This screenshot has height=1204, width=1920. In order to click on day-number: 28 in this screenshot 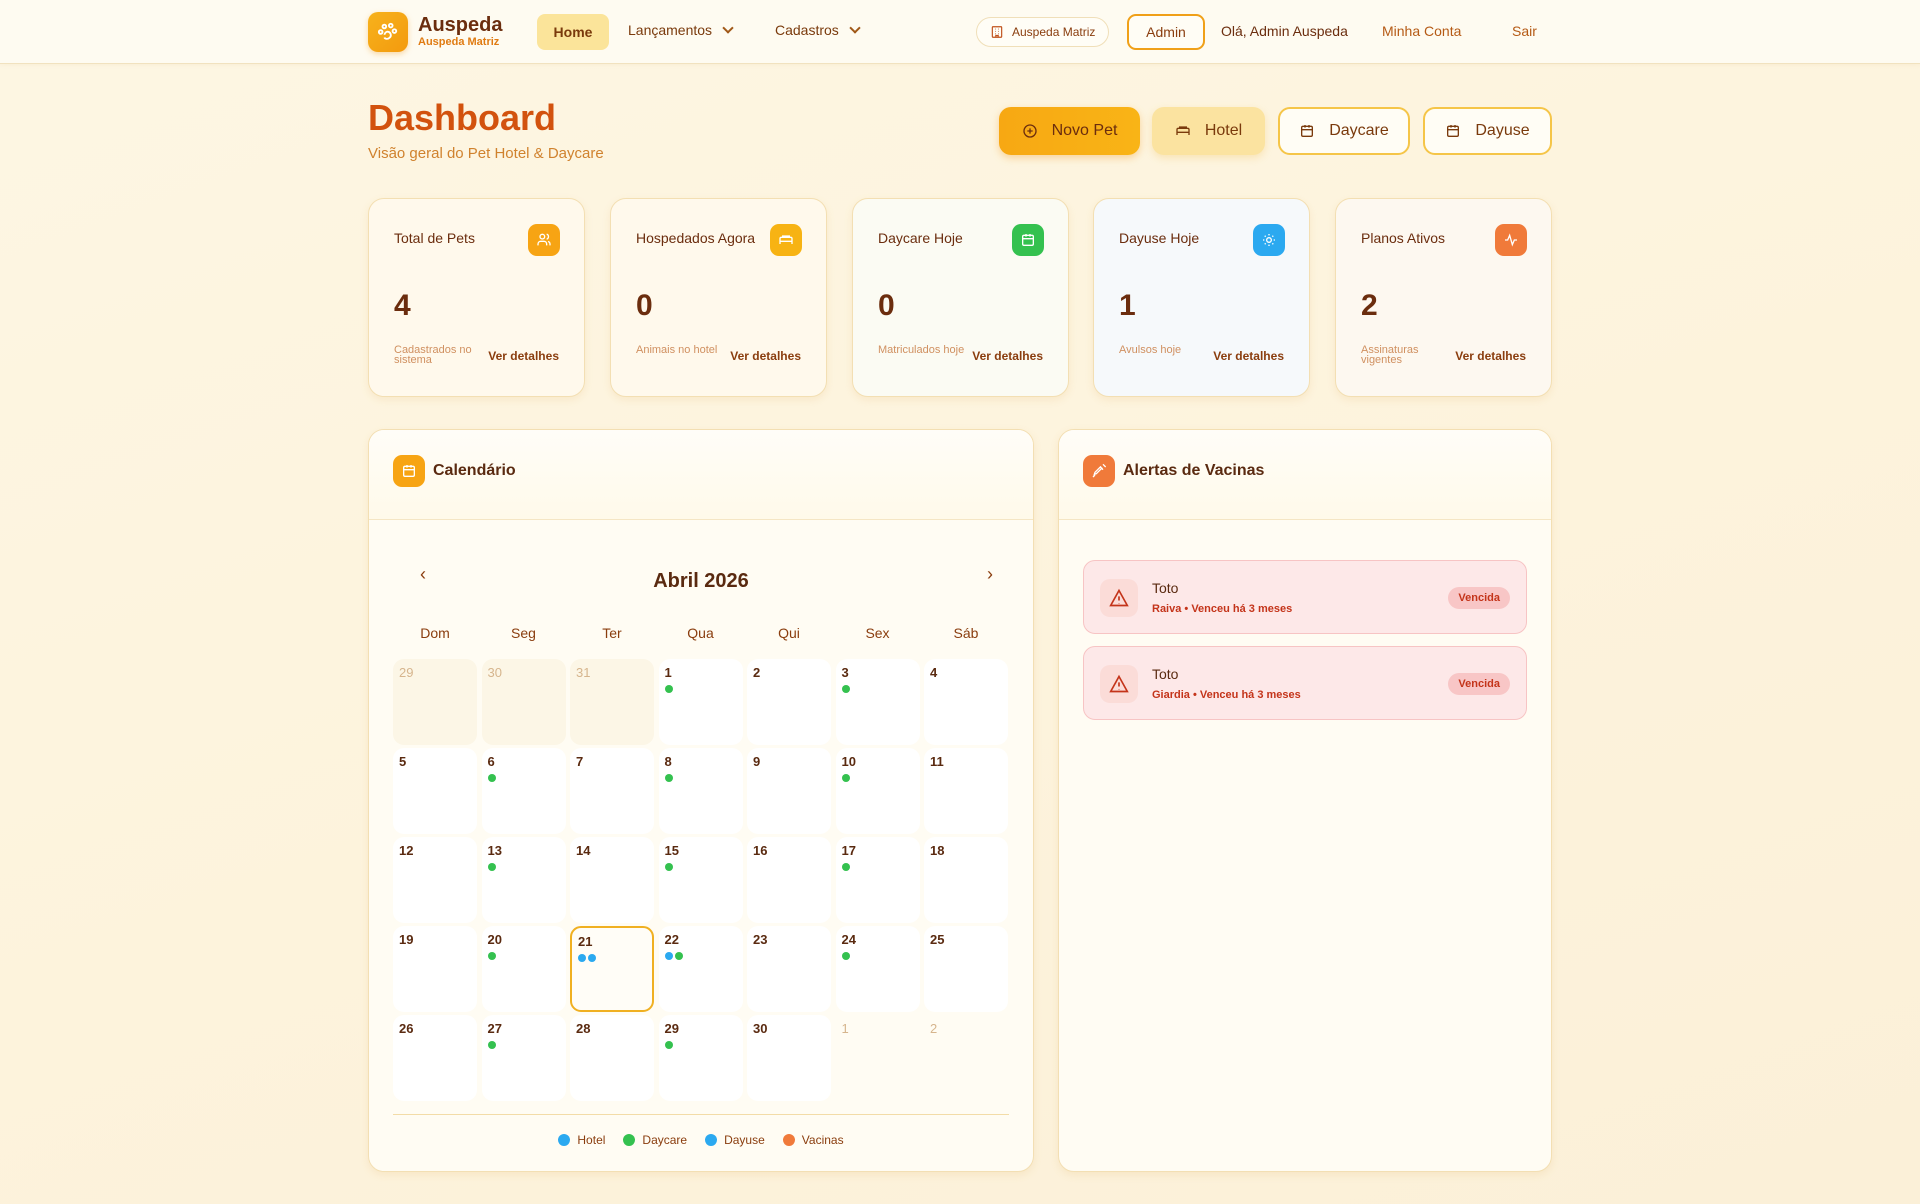, I will do `click(583, 1028)`.